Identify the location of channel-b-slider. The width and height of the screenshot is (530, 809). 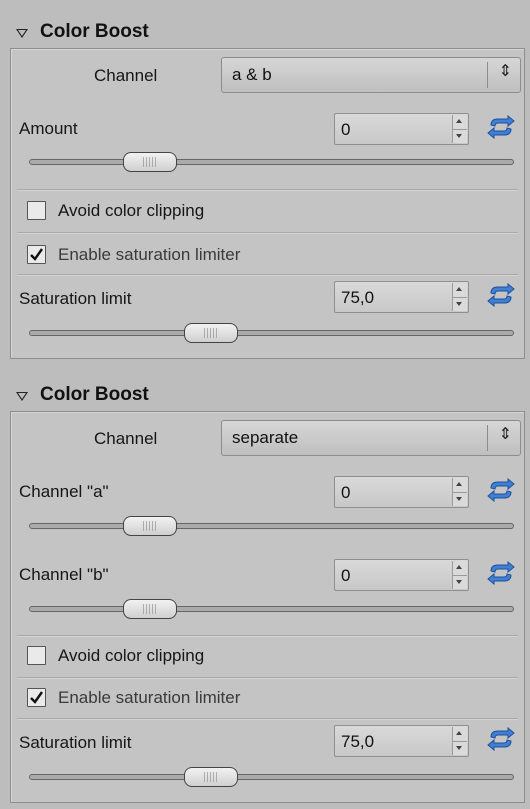
(271, 609).